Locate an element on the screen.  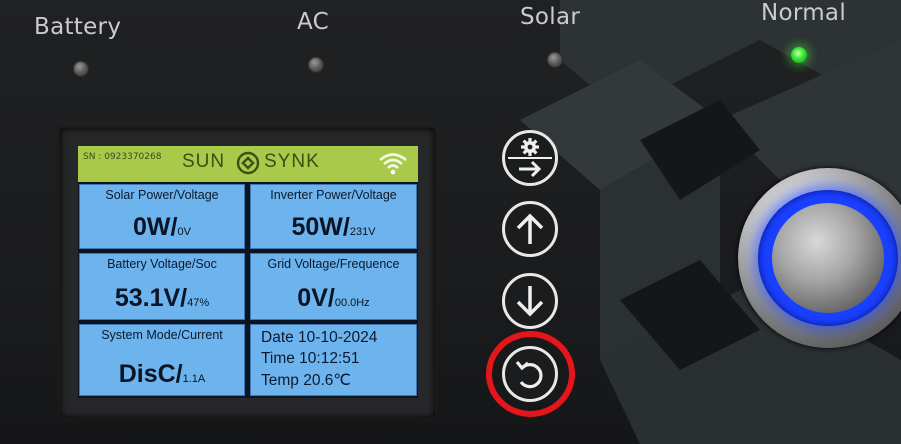
battery-led is located at coordinates (81, 69).